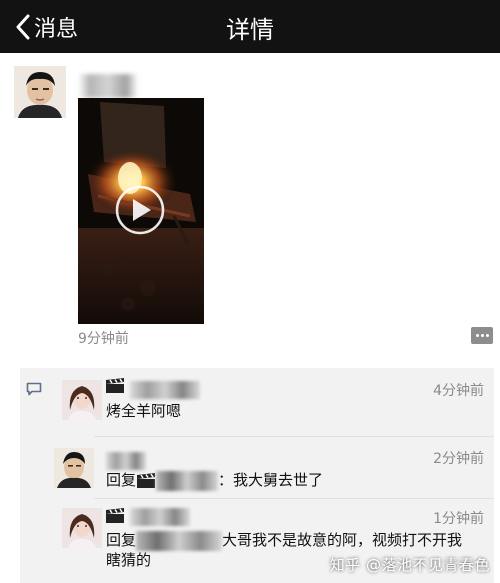  Describe the element at coordinates (34, 389) in the screenshot. I see `comment-icon` at that location.